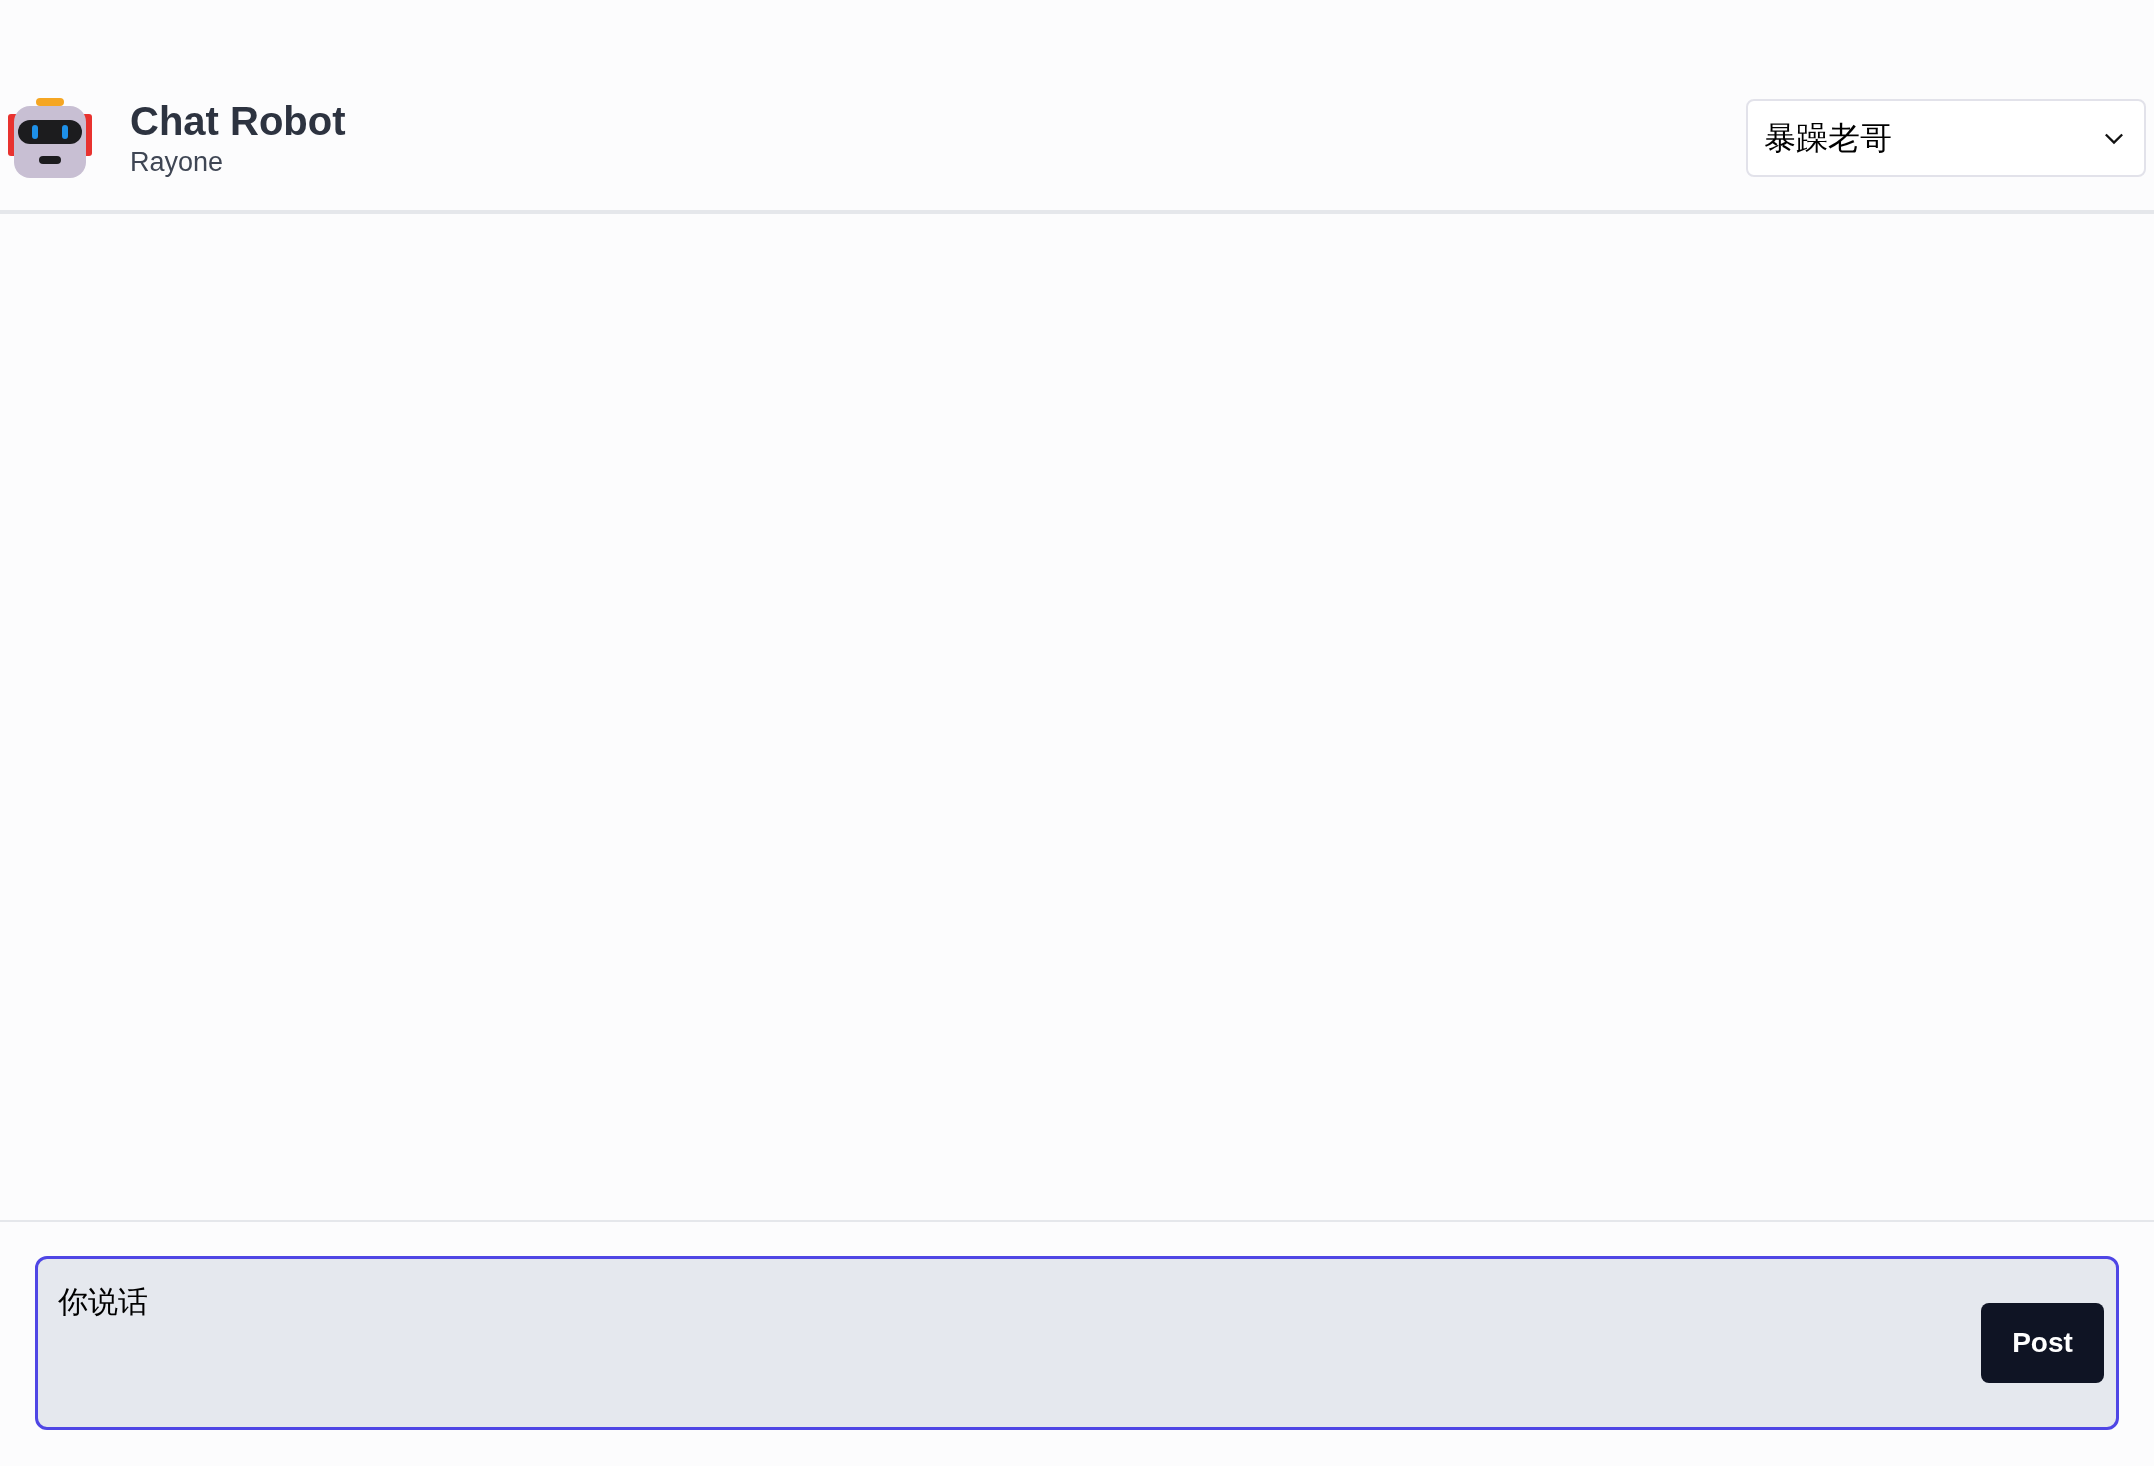 This screenshot has width=2154, height=1466. I want to click on post-button: Post, so click(2042, 1343).